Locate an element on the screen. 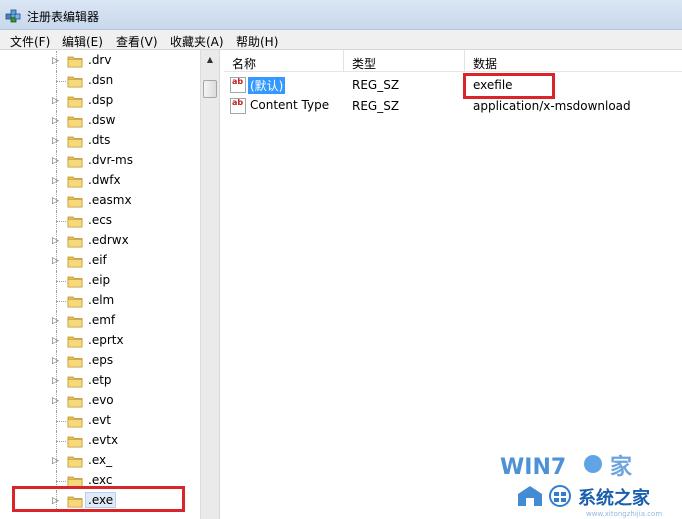 Image resolution: width=682 pixels, height=519 pixels. watermark-logo: WIN7 家 系统之家 www.xitongzhijia.com is located at coordinates (590, 484).